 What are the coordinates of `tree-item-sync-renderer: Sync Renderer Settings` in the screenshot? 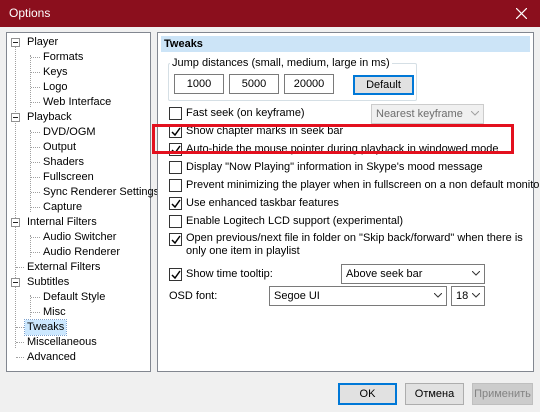 It's located at (101, 192).